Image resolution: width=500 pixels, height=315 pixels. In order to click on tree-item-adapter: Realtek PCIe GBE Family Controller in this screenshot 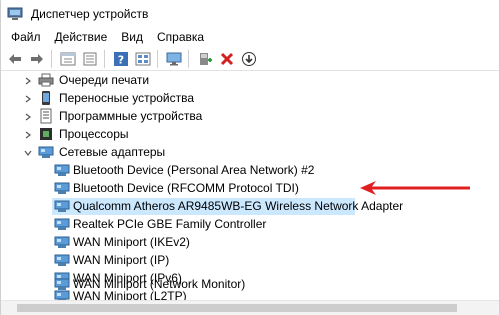, I will do `click(250, 224)`.